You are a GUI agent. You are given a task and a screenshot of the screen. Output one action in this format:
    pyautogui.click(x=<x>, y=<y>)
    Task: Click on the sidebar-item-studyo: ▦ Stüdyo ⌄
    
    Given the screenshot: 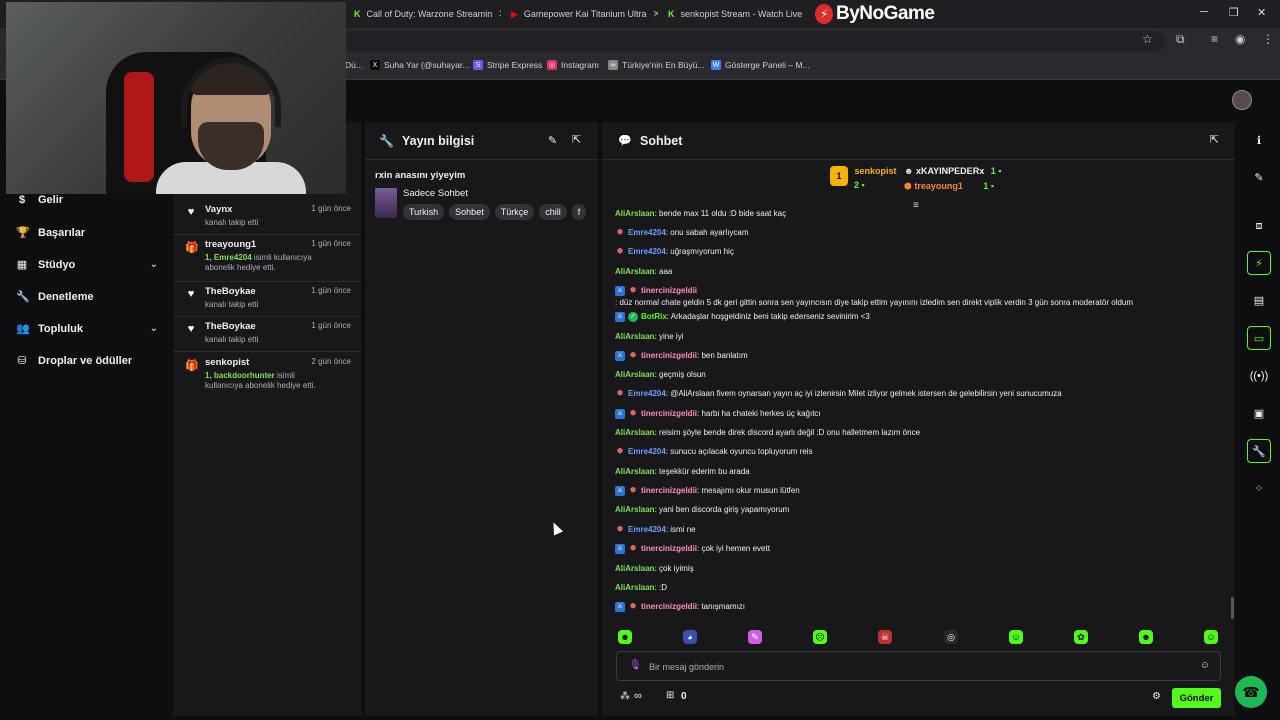 What is the action you would take?
    pyautogui.click(x=87, y=265)
    